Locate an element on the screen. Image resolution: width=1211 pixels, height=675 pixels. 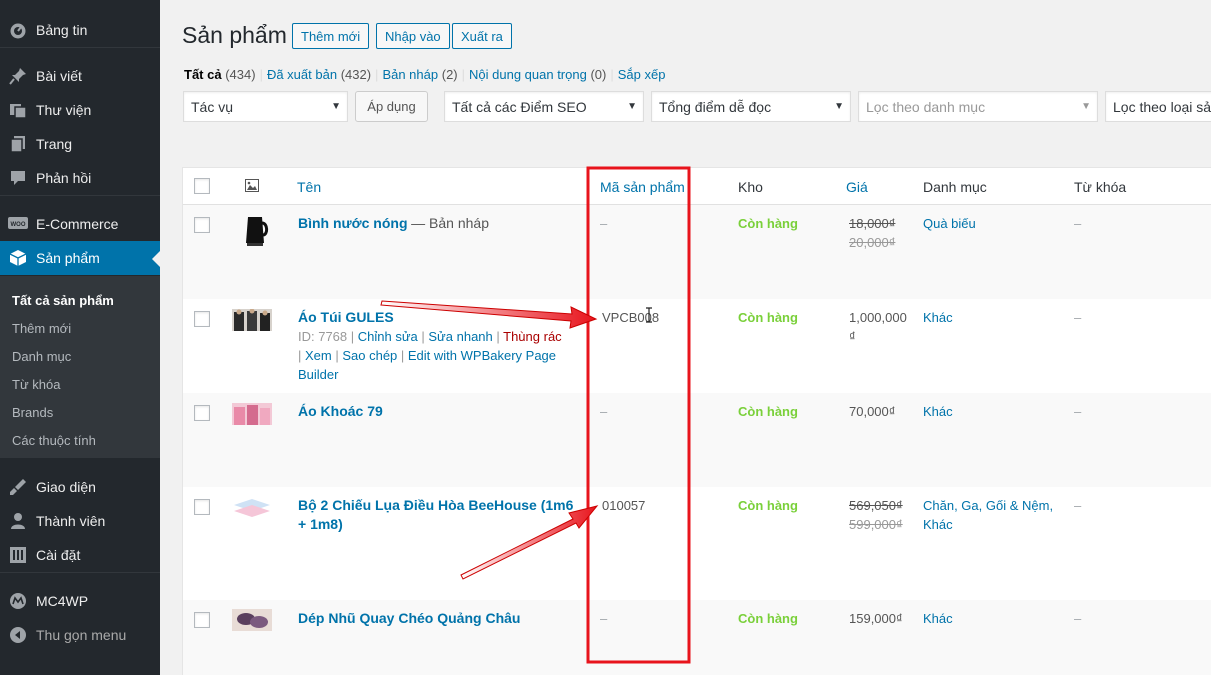
category-link: Chăn, Ga, Gối & Nệm, Khác is located at coordinates (993, 515).